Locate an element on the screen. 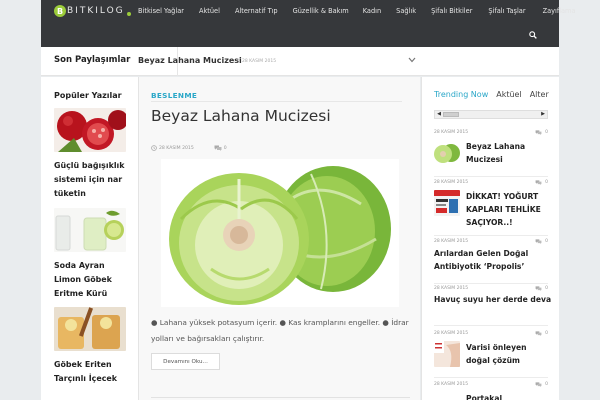 The image size is (600, 400). cabbage-image is located at coordinates (280, 233).